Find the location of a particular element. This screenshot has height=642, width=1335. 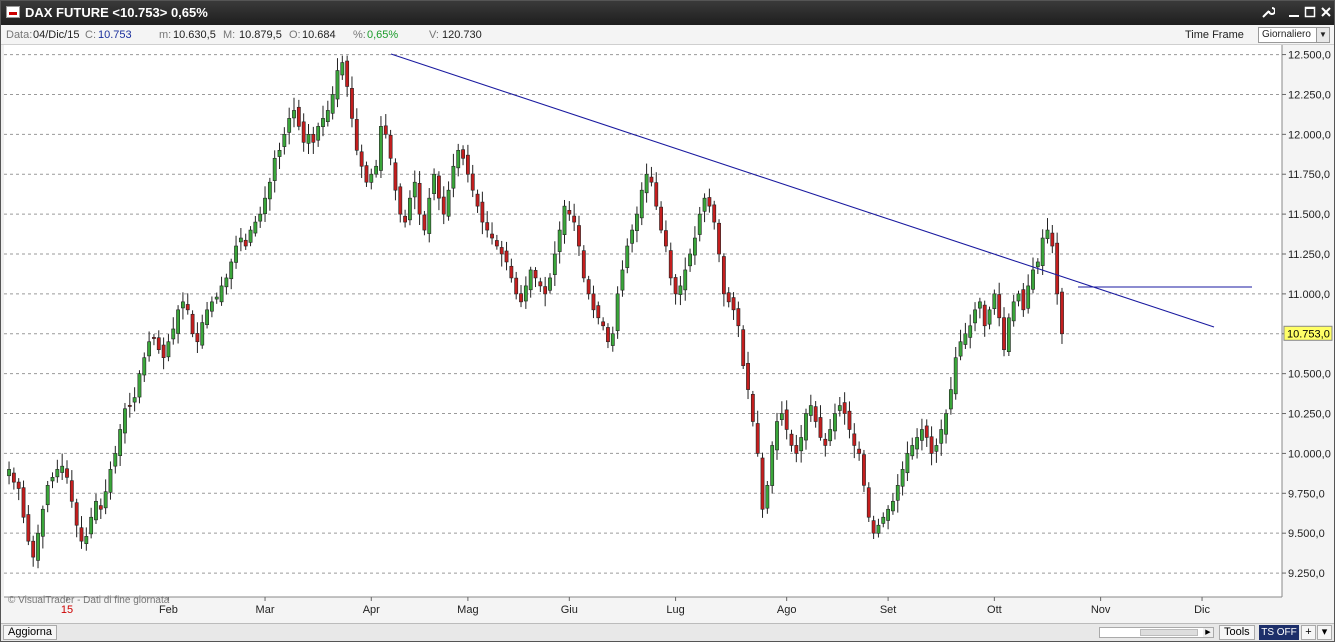

x-tick-label: Apr is located at coordinates (371, 610).